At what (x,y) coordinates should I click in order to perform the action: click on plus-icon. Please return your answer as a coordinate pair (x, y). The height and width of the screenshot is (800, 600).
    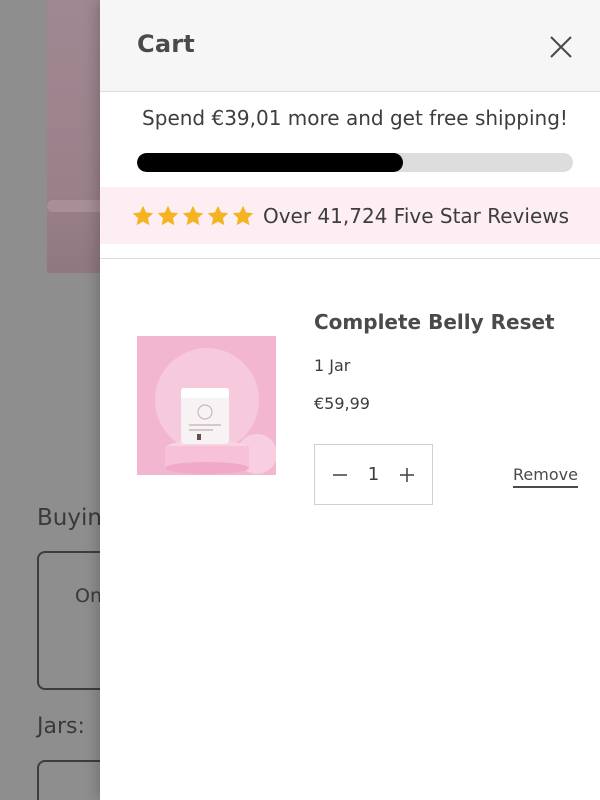
    Looking at the image, I should click on (406, 474).